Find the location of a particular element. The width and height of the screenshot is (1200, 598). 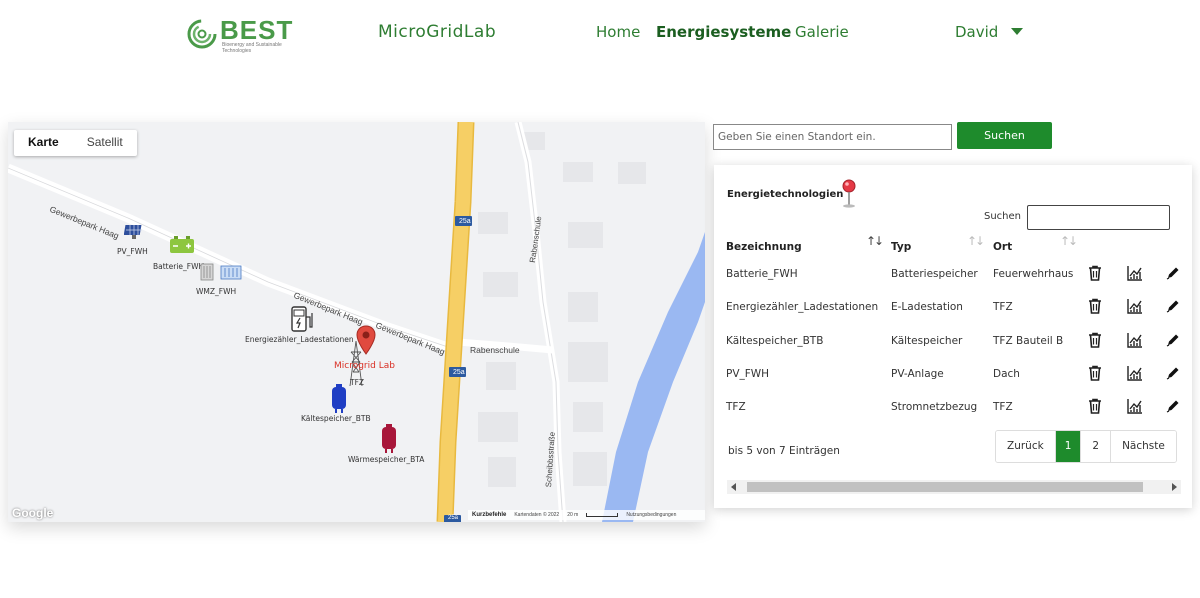

filter-label: Suchen is located at coordinates (1003, 216).